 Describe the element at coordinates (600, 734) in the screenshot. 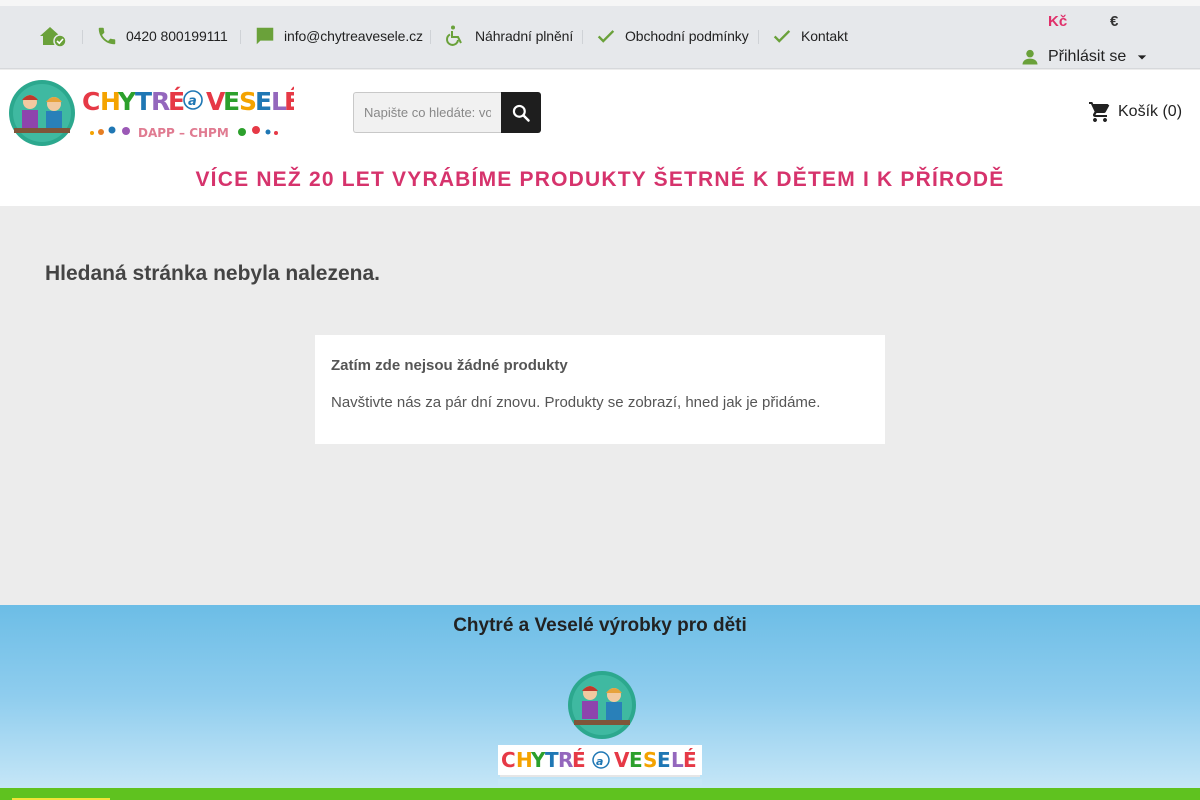

I see `footer-logo: C H Y T R É a V E S E L É` at that location.